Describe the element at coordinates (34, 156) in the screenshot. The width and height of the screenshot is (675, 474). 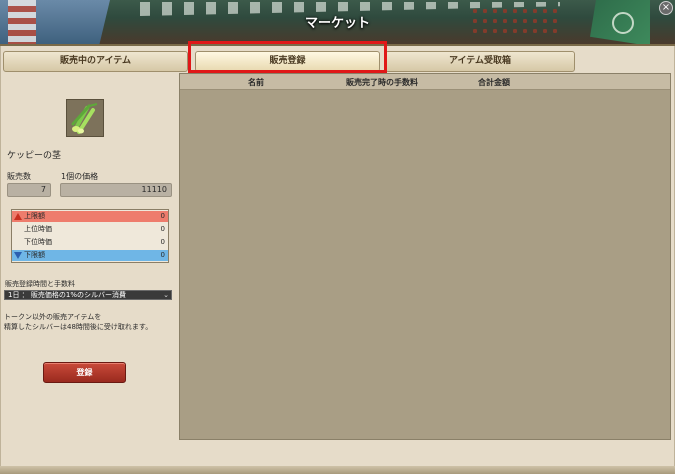
I see `item-name: ケッピーの茎` at that location.